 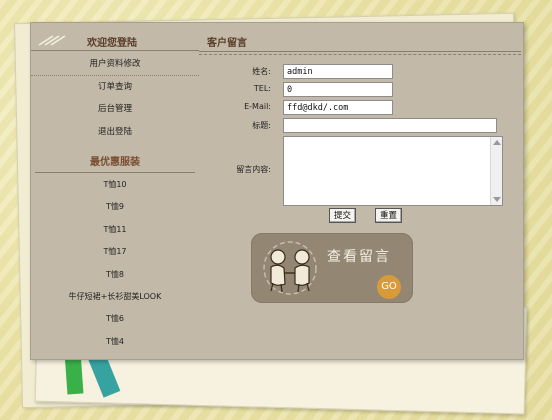 What do you see at coordinates (338, 71) in the screenshot?
I see `name-input` at bounding box center [338, 71].